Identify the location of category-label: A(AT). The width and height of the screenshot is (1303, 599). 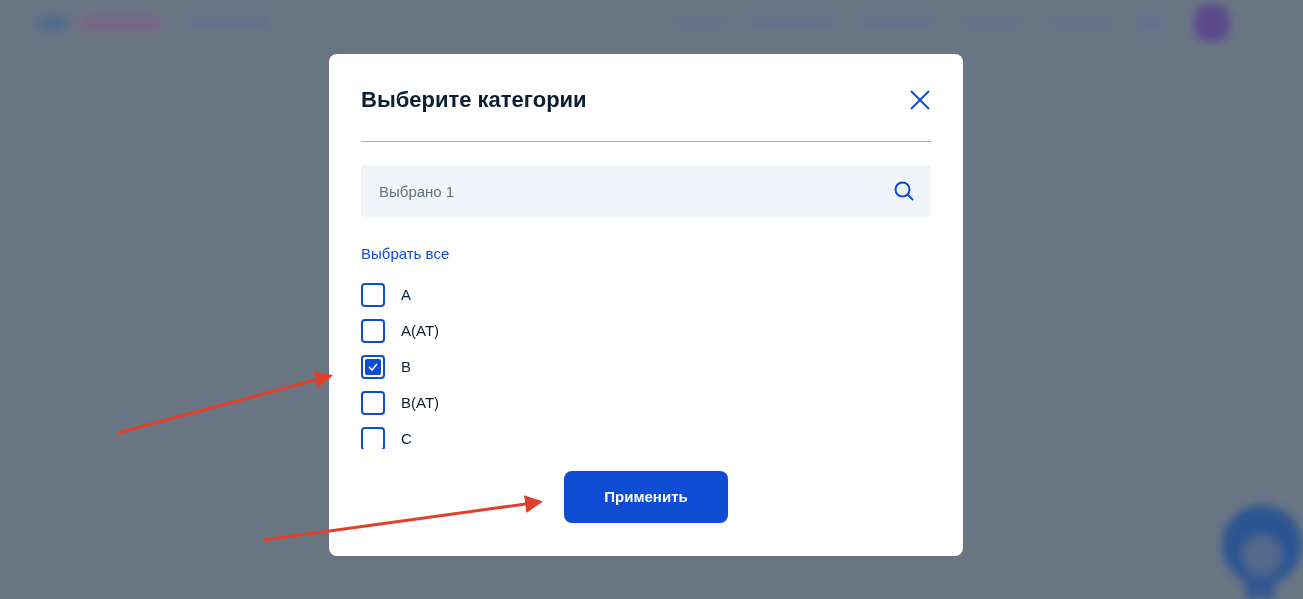
(420, 330).